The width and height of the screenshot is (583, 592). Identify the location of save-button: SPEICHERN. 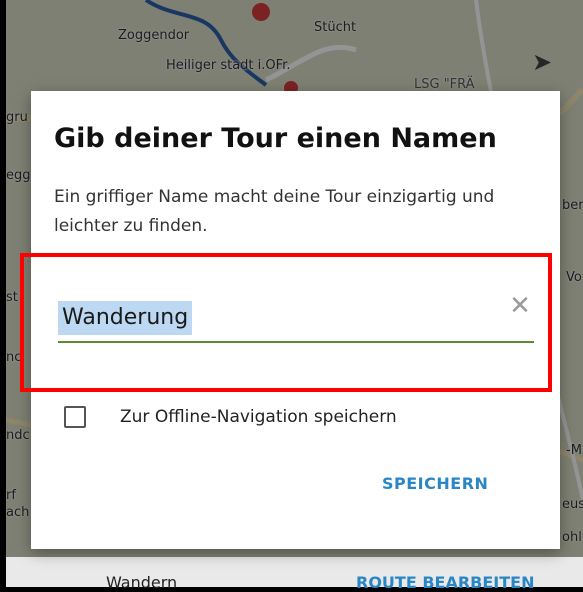
(435, 484).